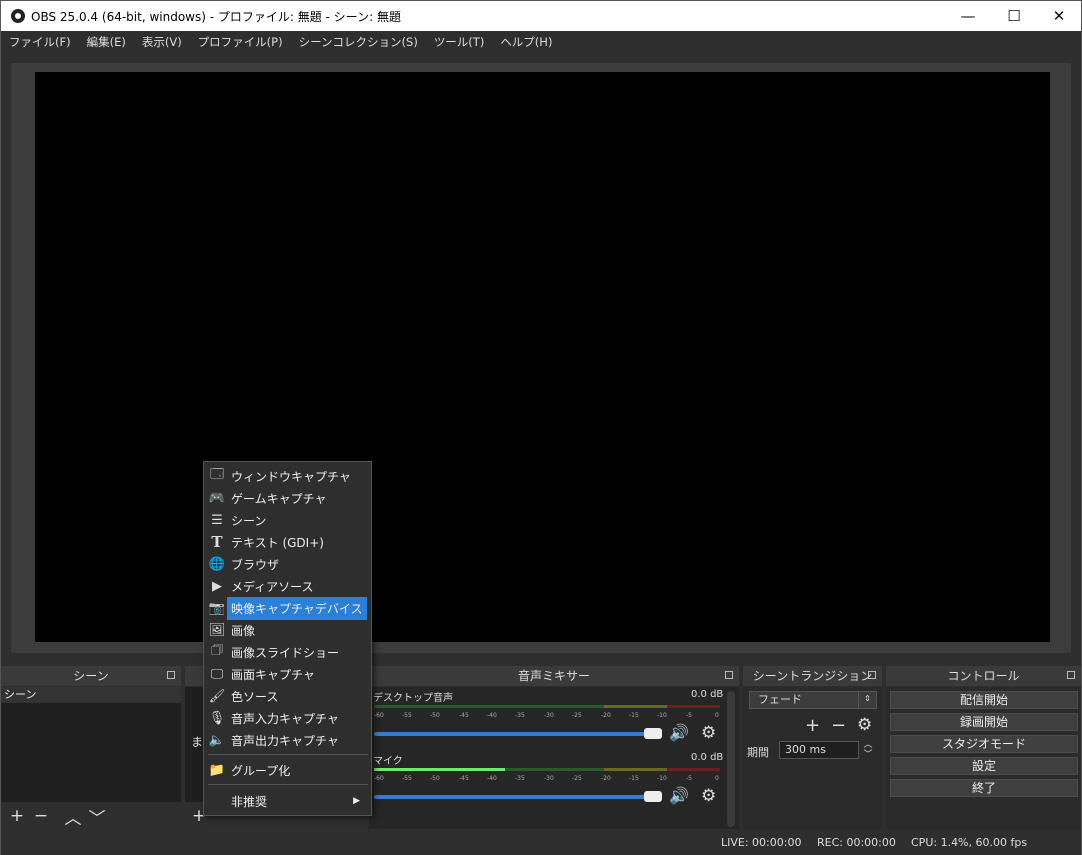 This screenshot has width=1082, height=855. Describe the element at coordinates (197, 742) in the screenshot. I see `sources-hint-text: ま` at that location.